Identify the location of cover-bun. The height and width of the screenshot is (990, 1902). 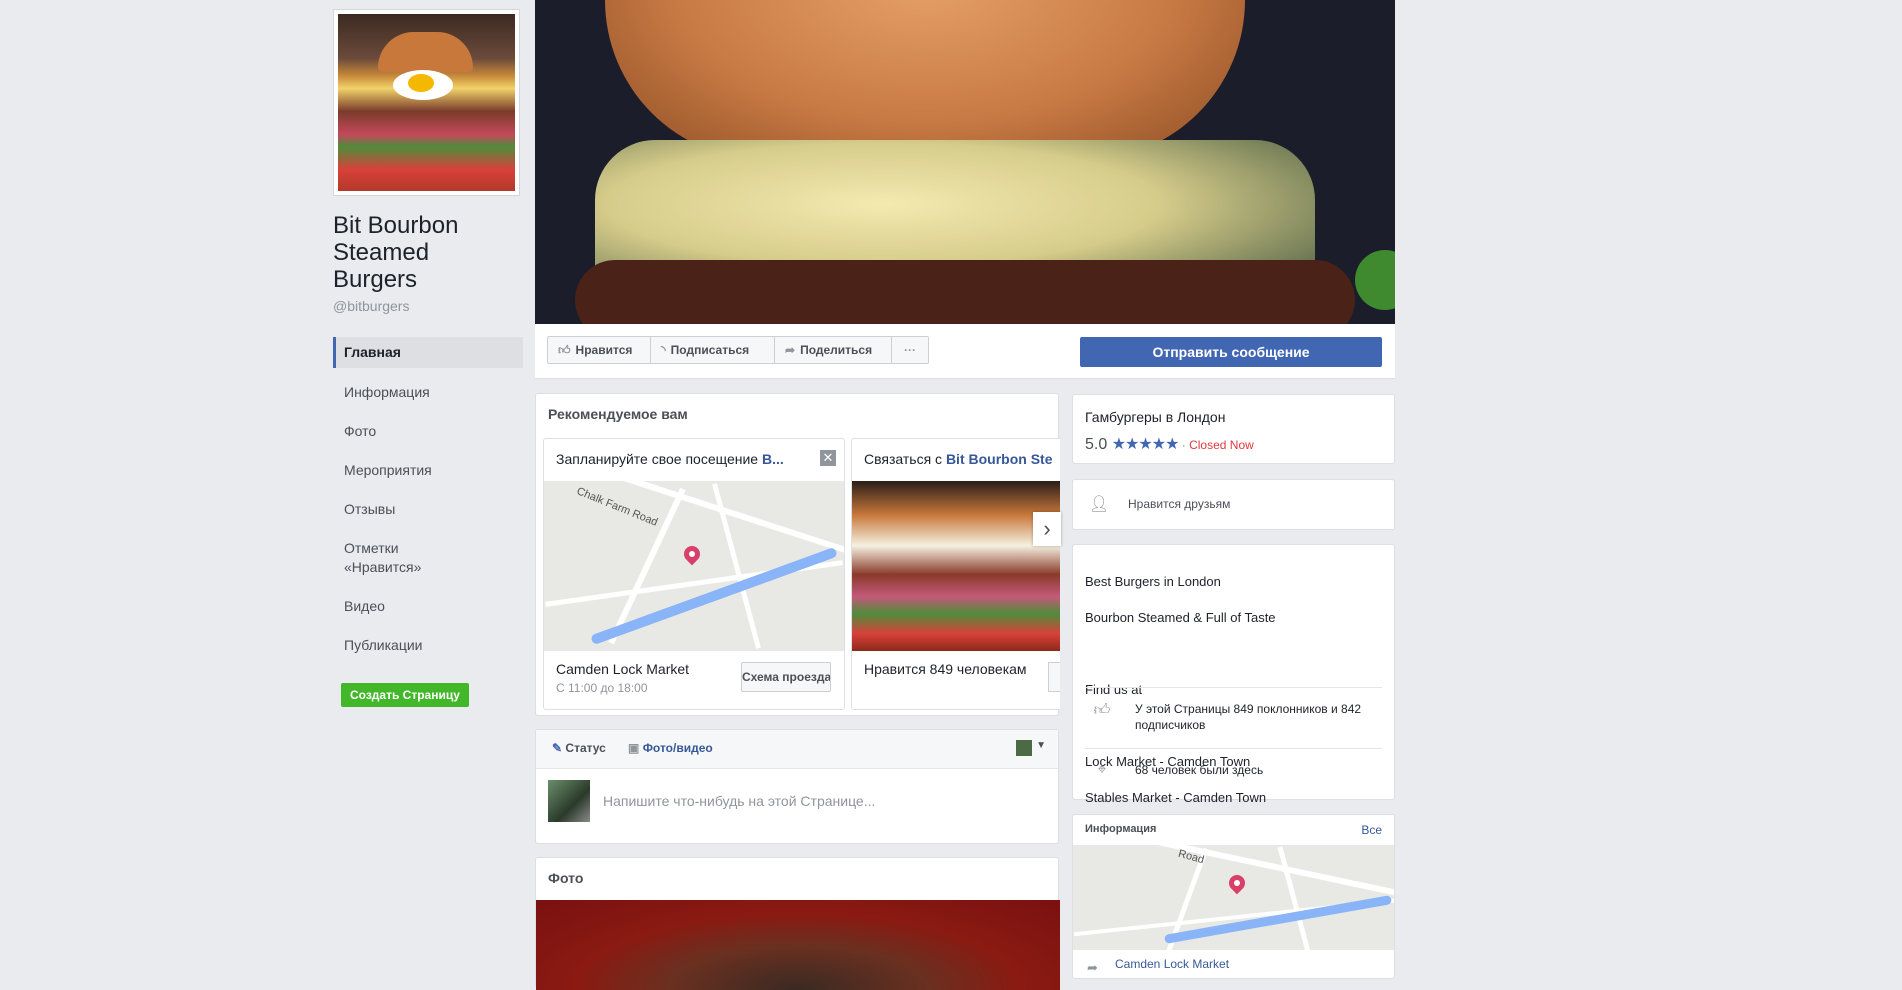
(925, 80).